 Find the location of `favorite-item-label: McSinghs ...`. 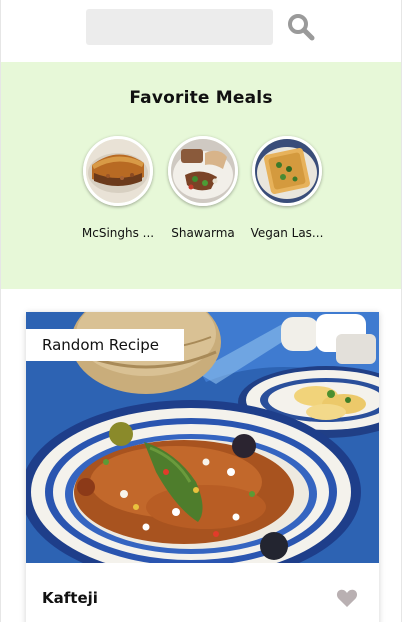

favorite-item-label: McSinghs ... is located at coordinates (118, 233).